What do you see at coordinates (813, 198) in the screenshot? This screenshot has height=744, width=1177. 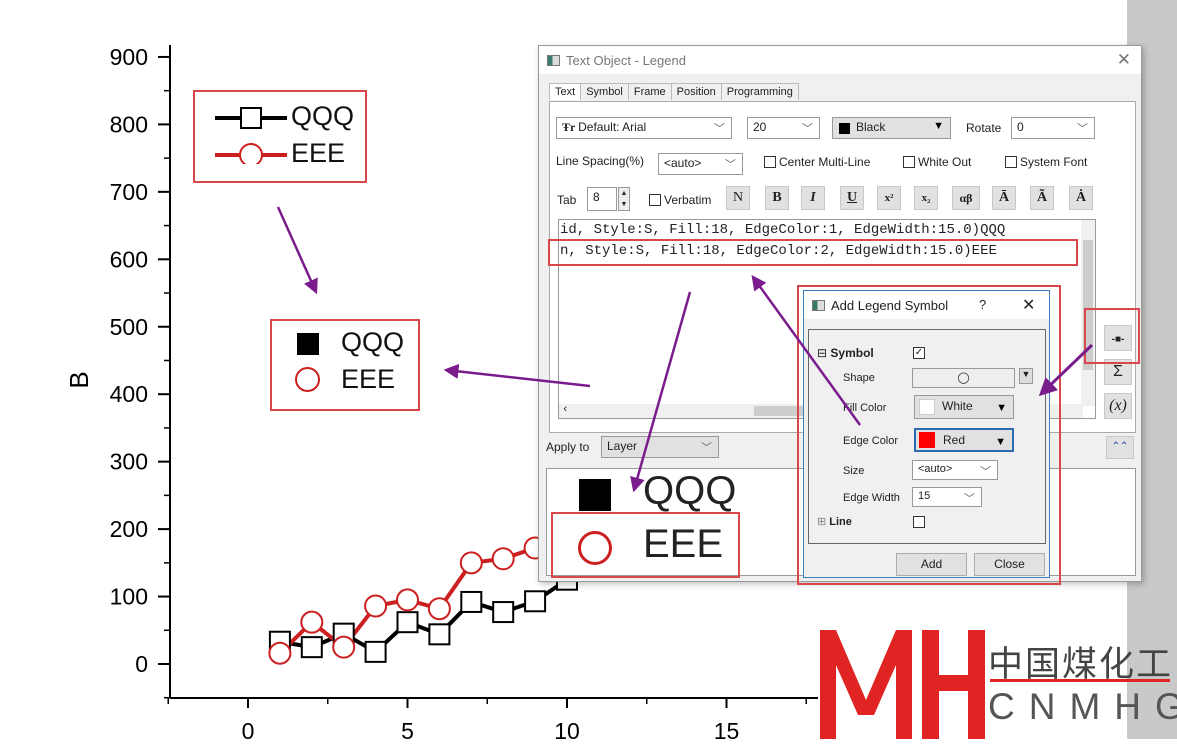 I see `italic-button: I` at bounding box center [813, 198].